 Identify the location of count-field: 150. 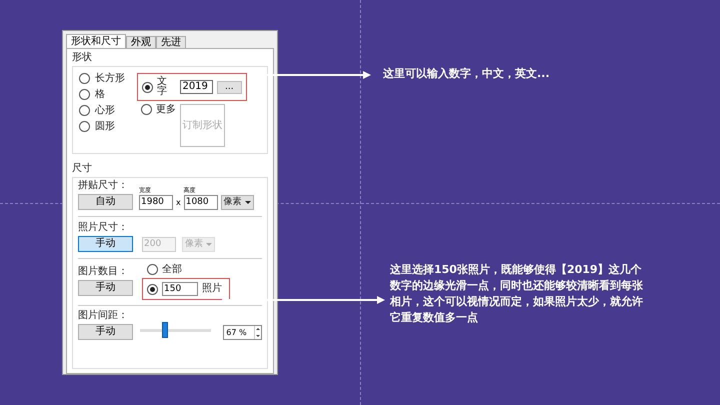
(180, 289).